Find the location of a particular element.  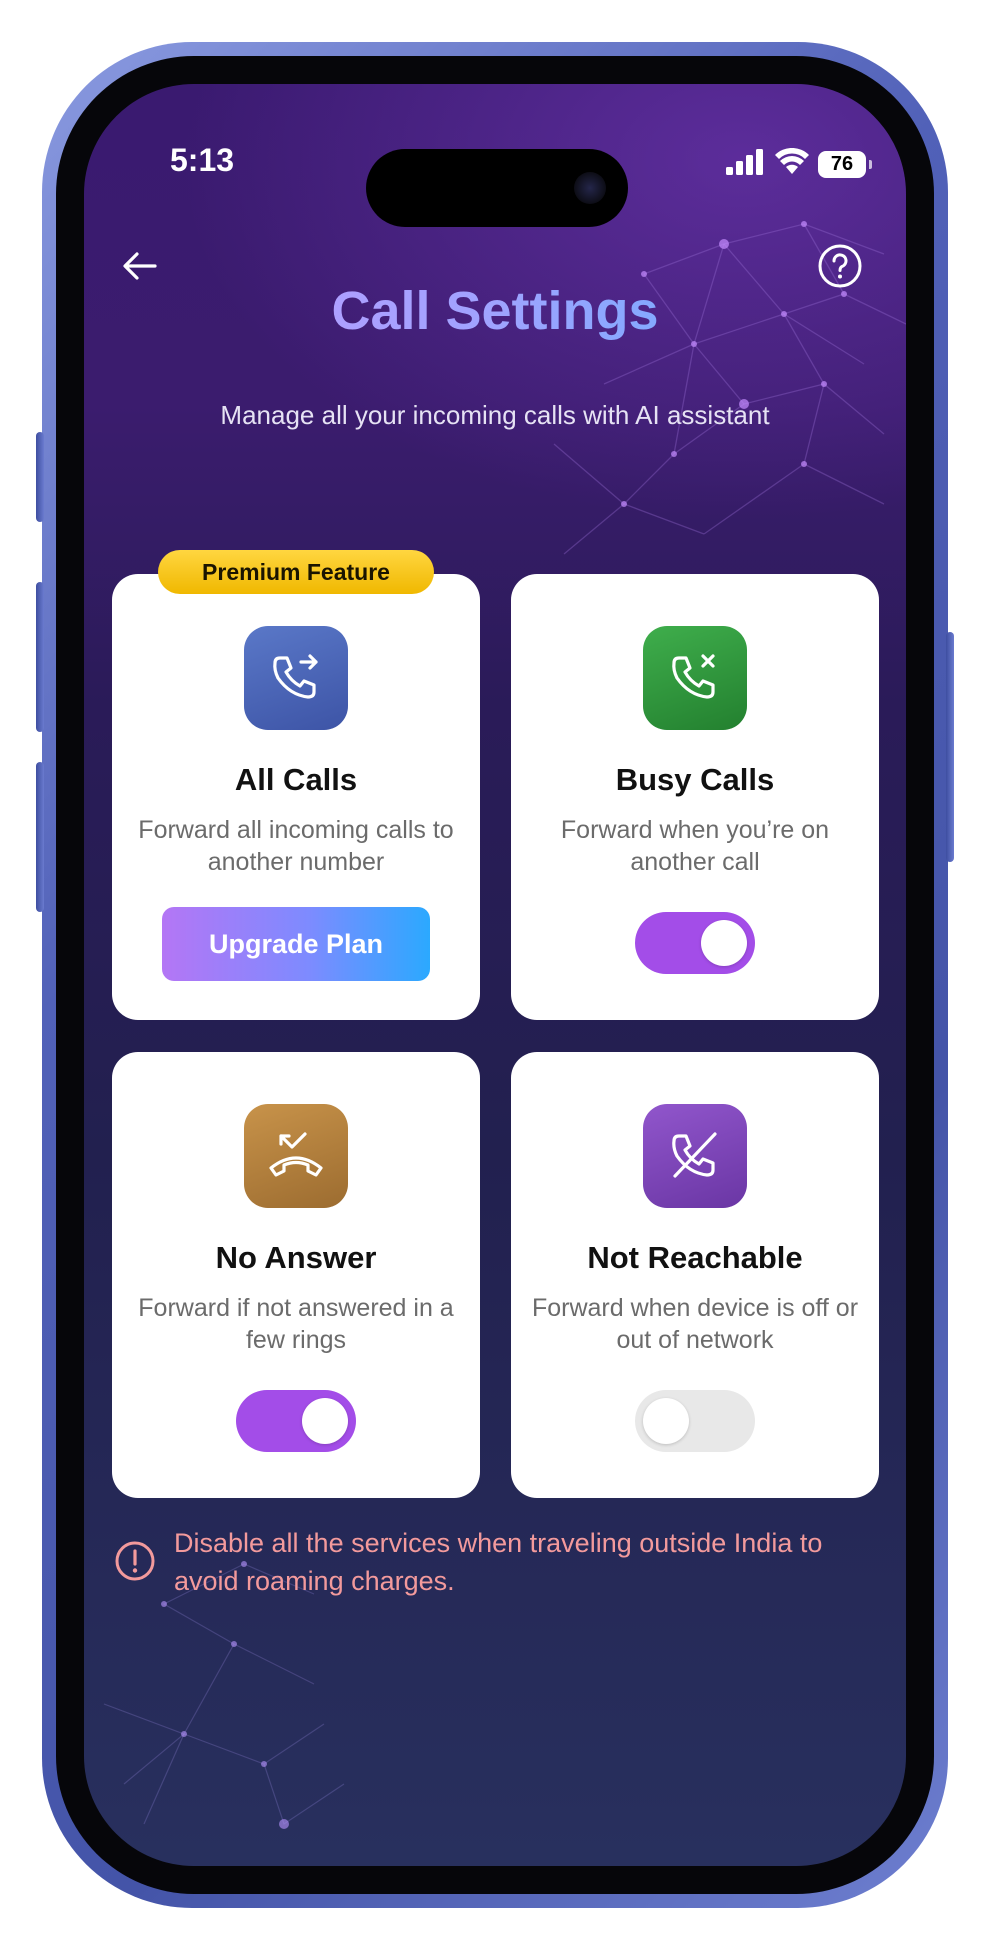

phone-forward-icon is located at coordinates (296, 678).